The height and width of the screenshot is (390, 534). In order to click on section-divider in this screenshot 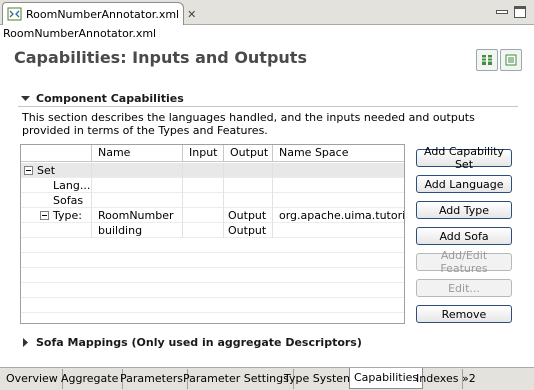, I will do `click(268, 106)`.